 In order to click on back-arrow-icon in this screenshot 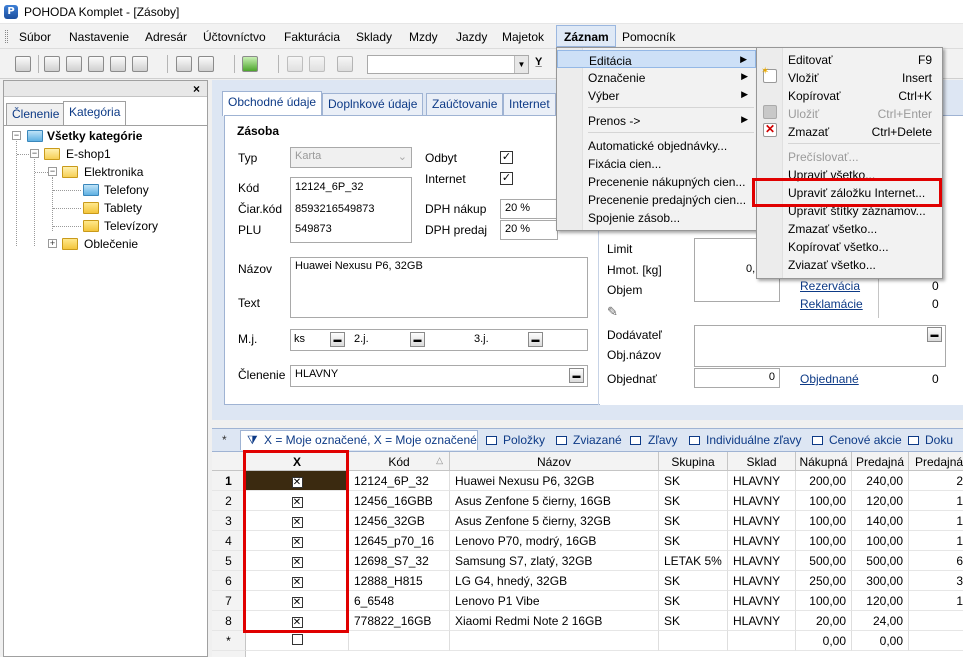, I will do `click(250, 64)`.